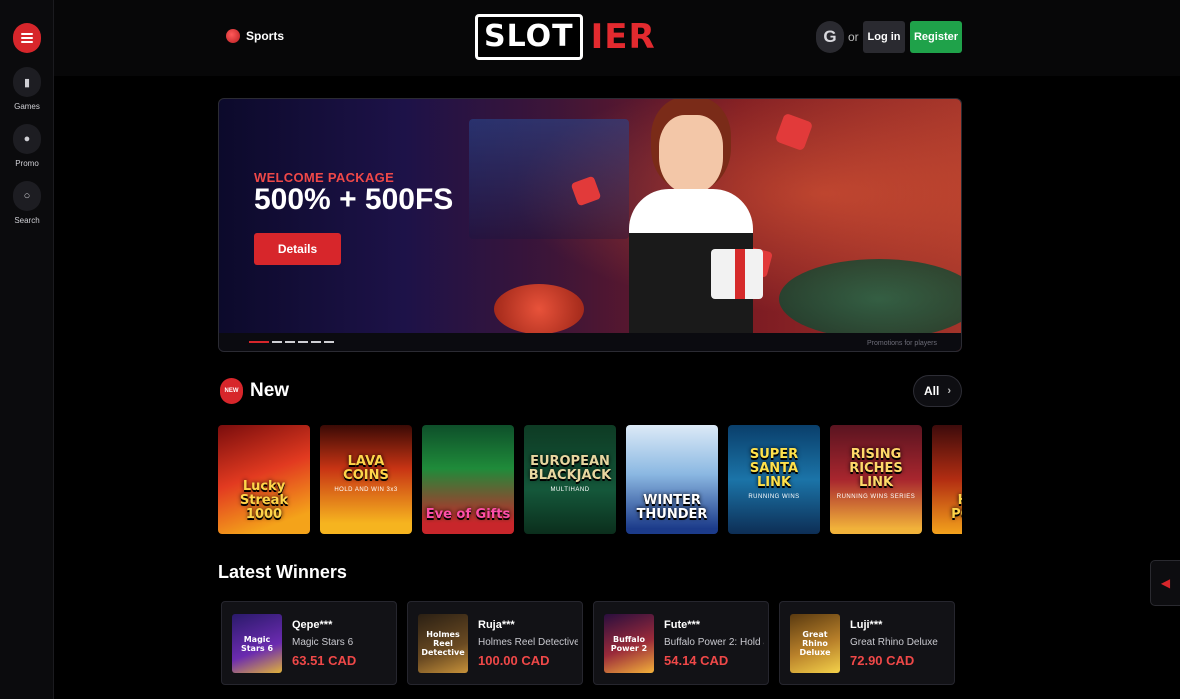 The height and width of the screenshot is (699, 1180). Describe the element at coordinates (27, 220) in the screenshot. I see `rail-item-label: Search` at that location.